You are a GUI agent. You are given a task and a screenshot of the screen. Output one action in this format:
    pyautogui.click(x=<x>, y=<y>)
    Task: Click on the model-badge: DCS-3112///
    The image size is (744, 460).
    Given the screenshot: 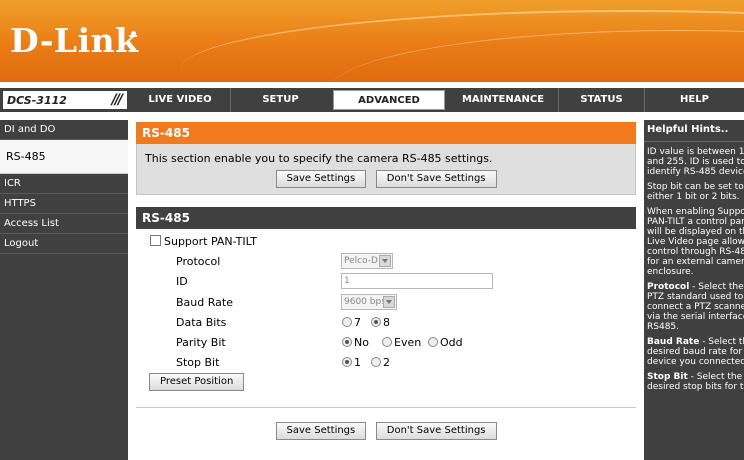 What is the action you would take?
    pyautogui.click(x=65, y=100)
    